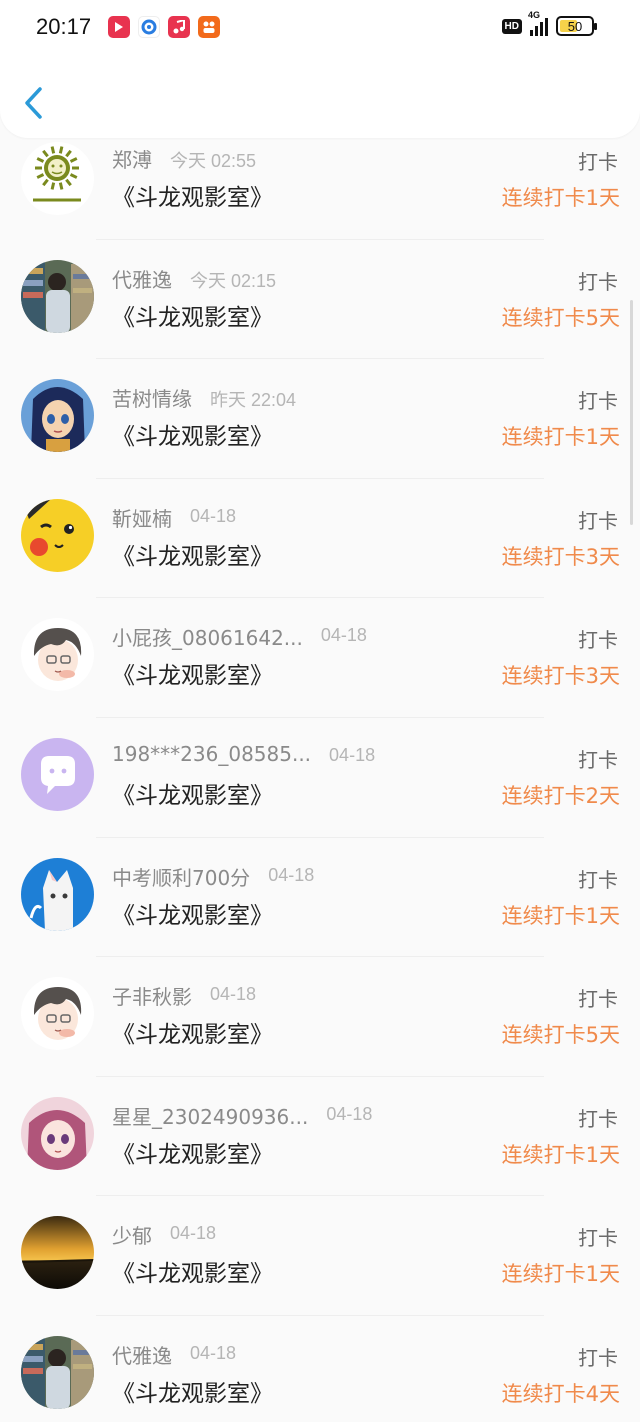 This screenshot has width=640, height=1422. Describe the element at coordinates (132, 1234) in the screenshot. I see `user-name: 少郁` at that location.